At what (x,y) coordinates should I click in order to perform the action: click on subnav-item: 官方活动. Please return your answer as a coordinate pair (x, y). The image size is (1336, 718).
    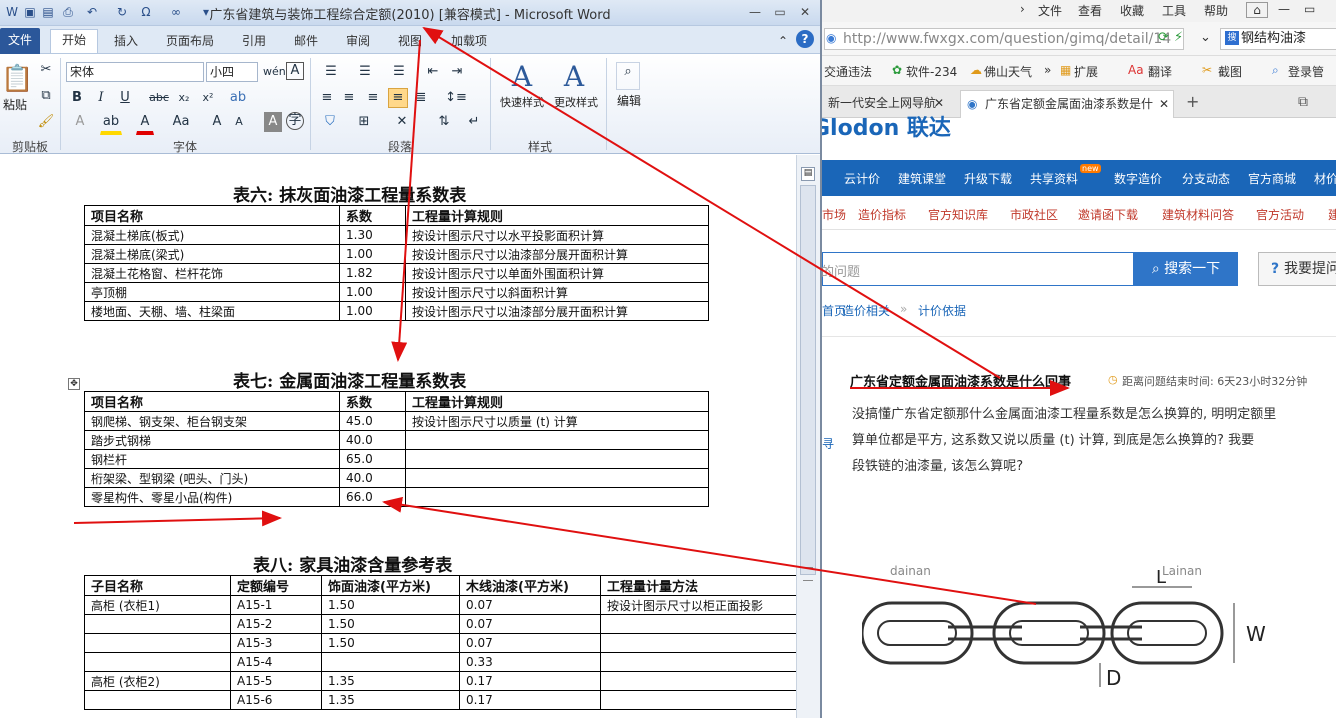
    Looking at the image, I should click on (1280, 214).